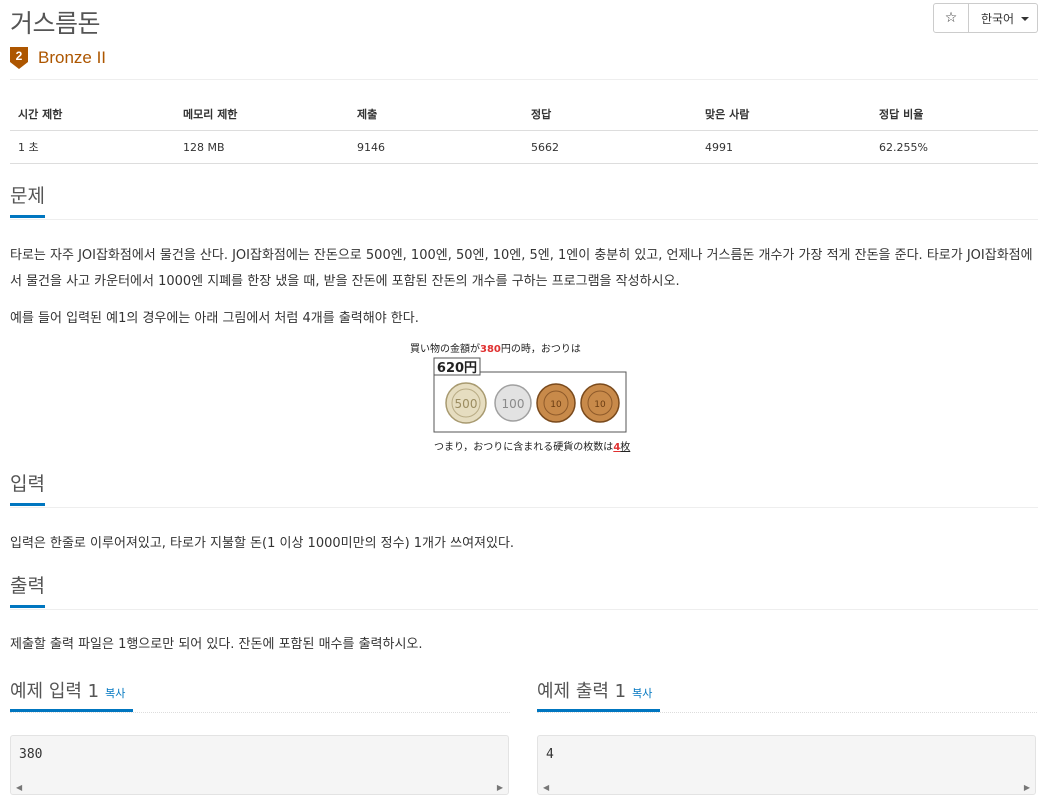 The height and width of the screenshot is (803, 1050). I want to click on problem-heading: 문제, so click(27, 201).